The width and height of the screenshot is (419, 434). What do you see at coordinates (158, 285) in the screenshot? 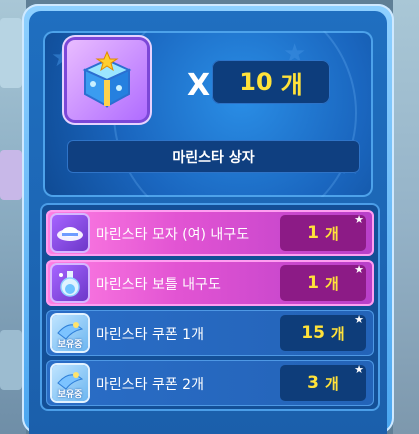
I see `list-item-label: 마린스타 보틀 내구도` at bounding box center [158, 285].